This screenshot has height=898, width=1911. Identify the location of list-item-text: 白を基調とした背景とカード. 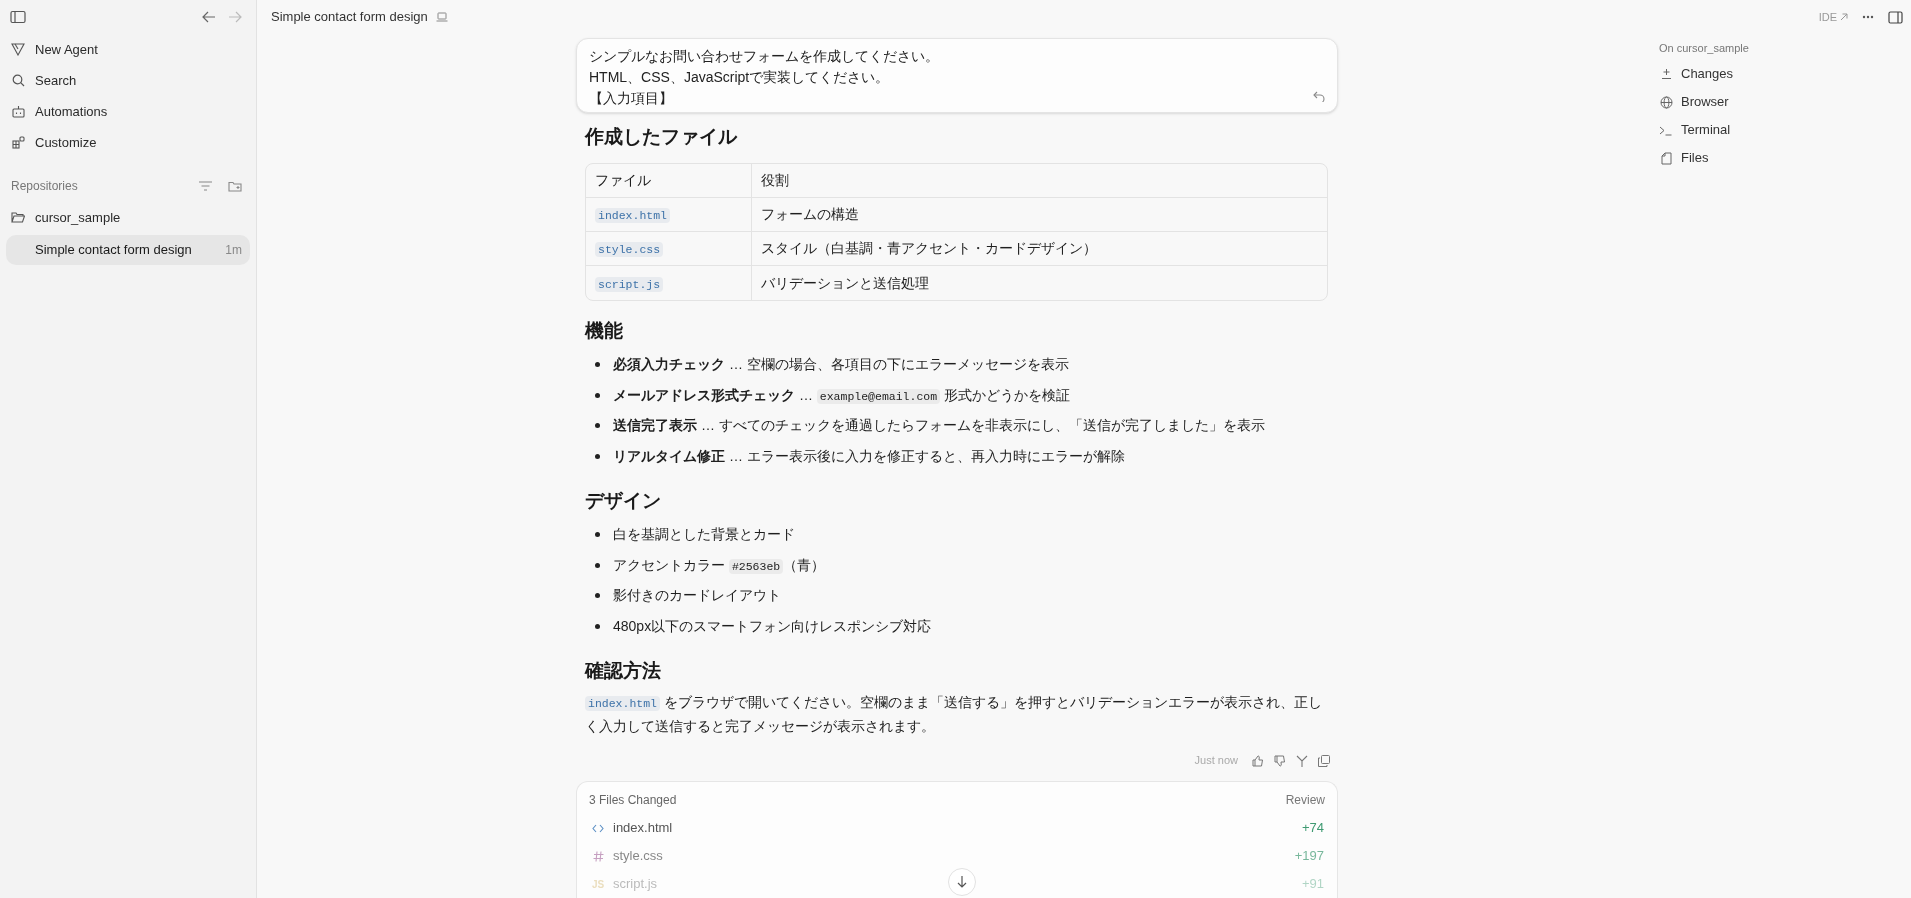
(704, 535).